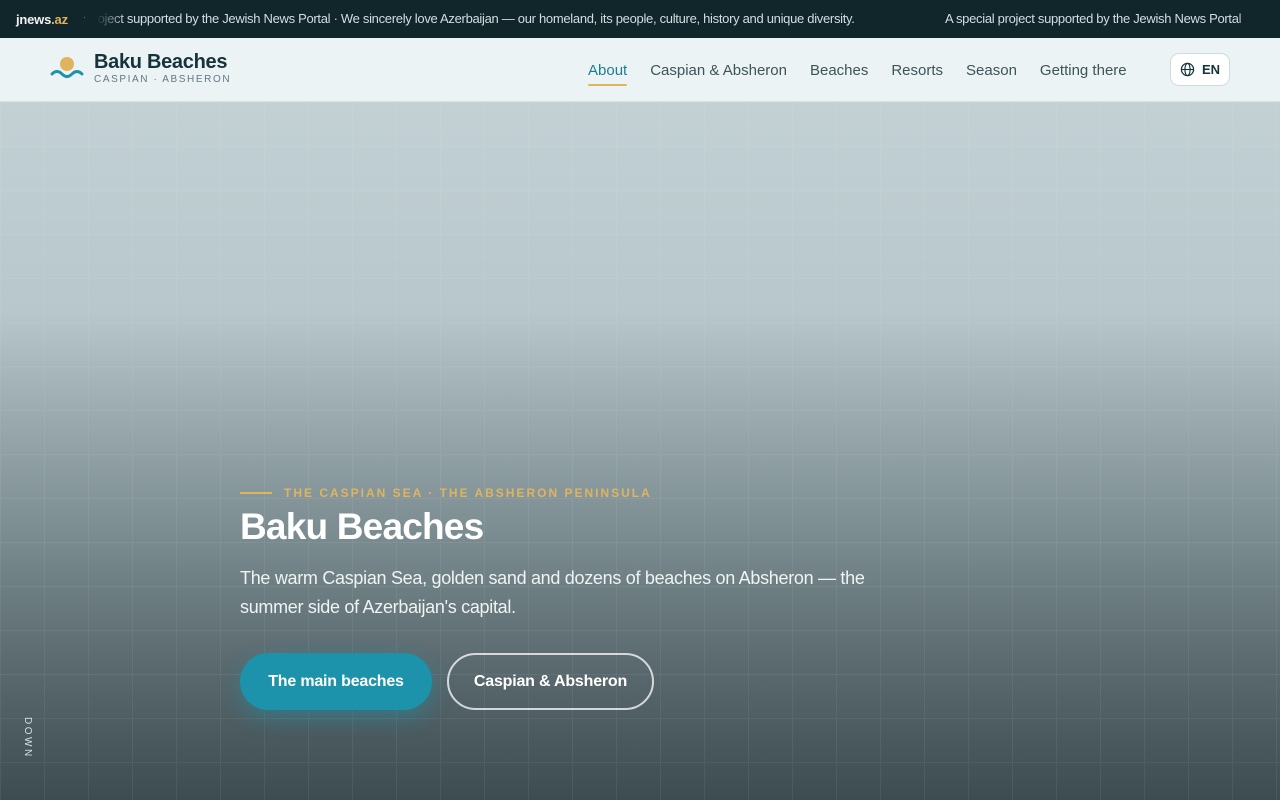 The image size is (1280, 800). I want to click on nav-item-getting-there: Getting there, so click(1083, 70).